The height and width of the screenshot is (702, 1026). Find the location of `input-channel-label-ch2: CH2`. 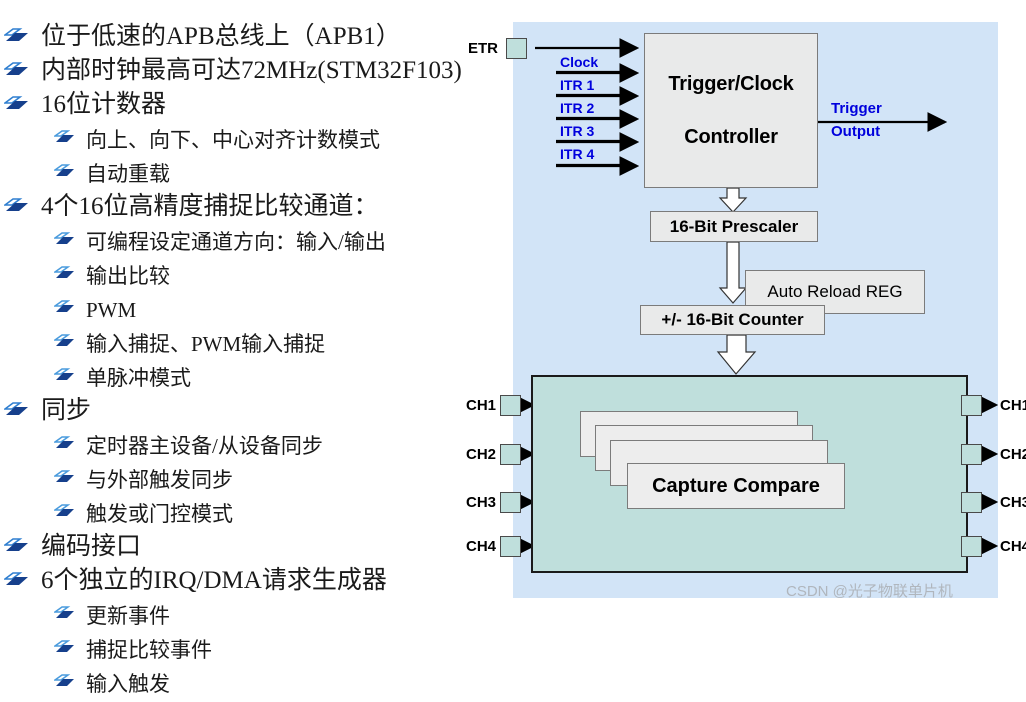

input-channel-label-ch2: CH2 is located at coordinates (481, 454).